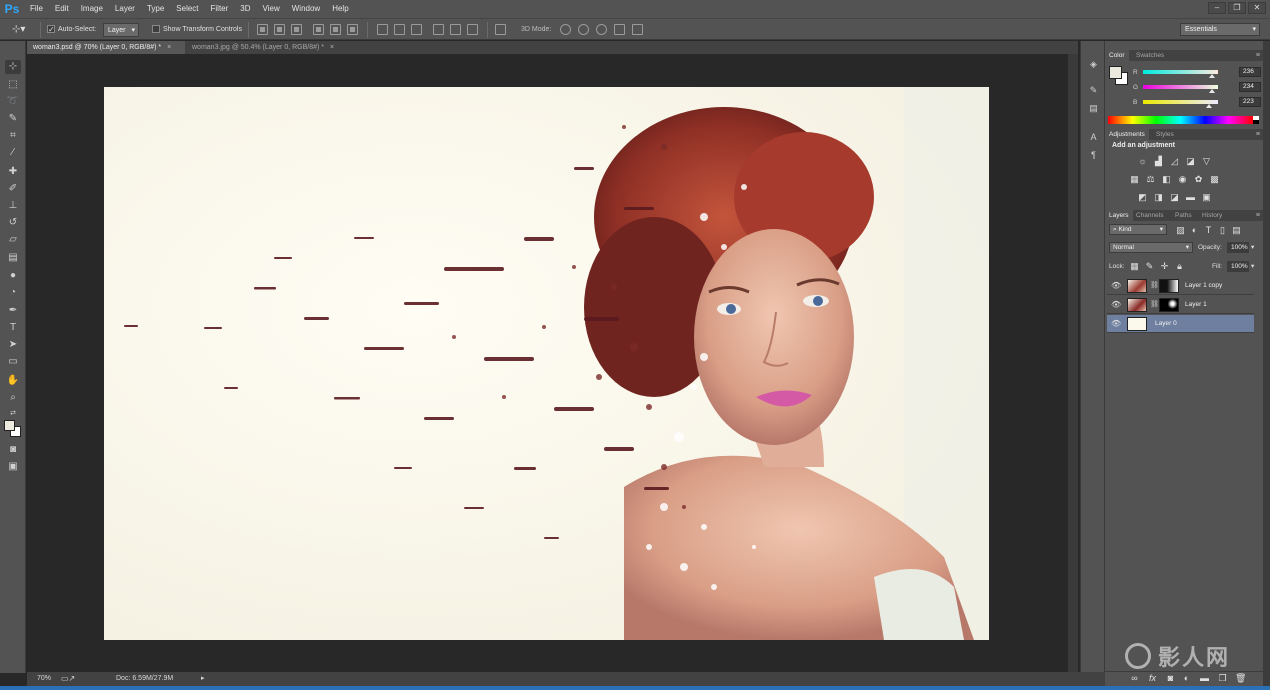 The width and height of the screenshot is (1270, 690). What do you see at coordinates (306, 9) in the screenshot?
I see `menu-window: Window` at bounding box center [306, 9].